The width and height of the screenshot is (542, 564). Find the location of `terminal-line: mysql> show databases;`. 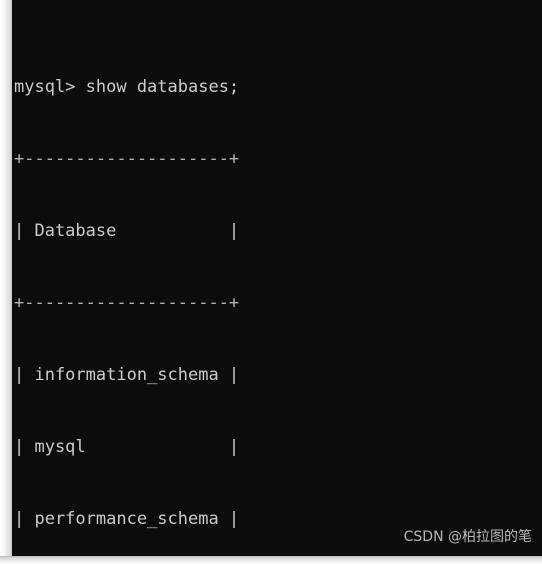

terminal-line: mysql> show databases; is located at coordinates (127, 87).